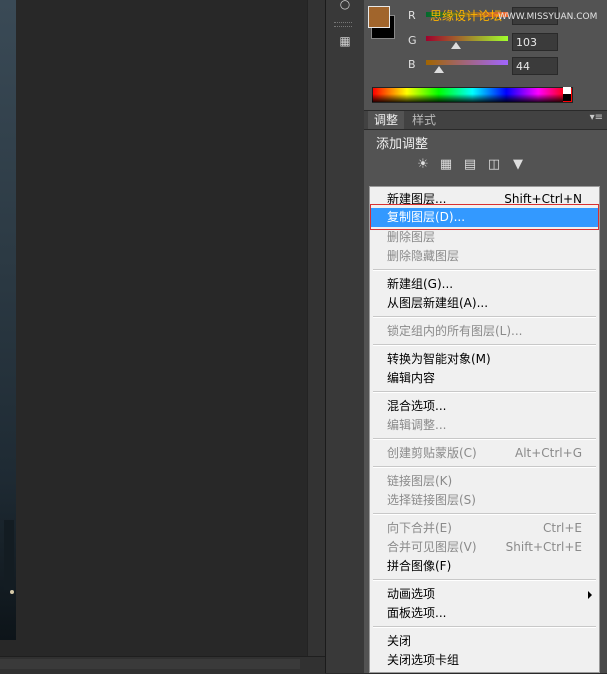  I want to click on channel-label-r: R, so click(412, 15).